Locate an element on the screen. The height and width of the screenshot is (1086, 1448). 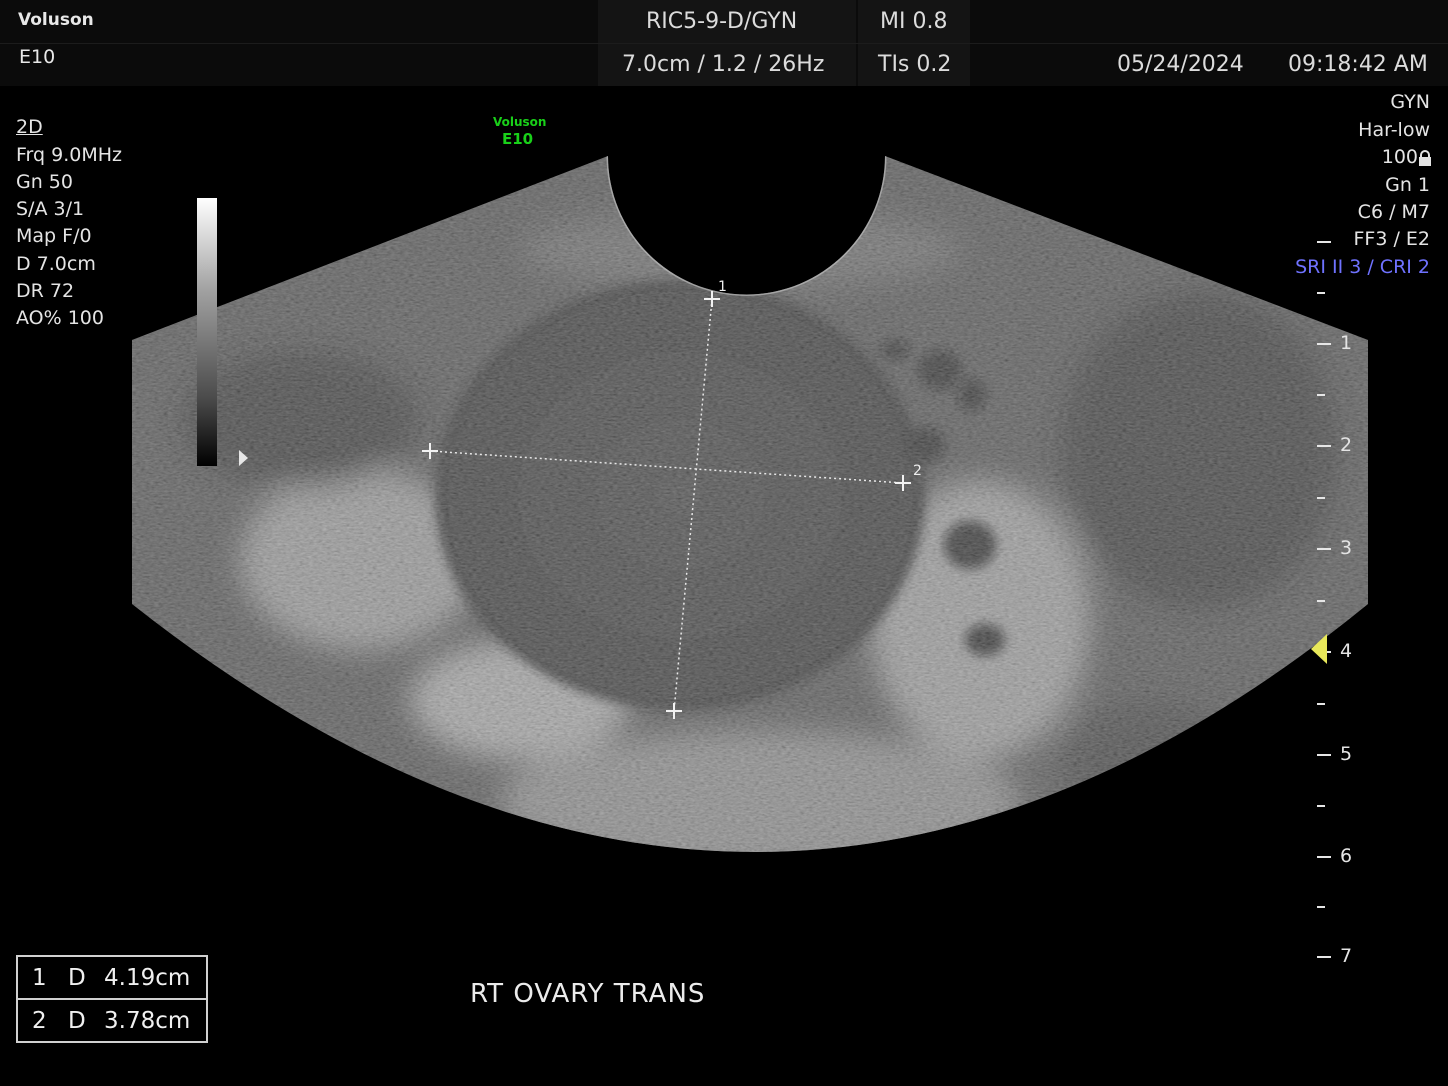
param-map: Map F/0 is located at coordinates (54, 236).